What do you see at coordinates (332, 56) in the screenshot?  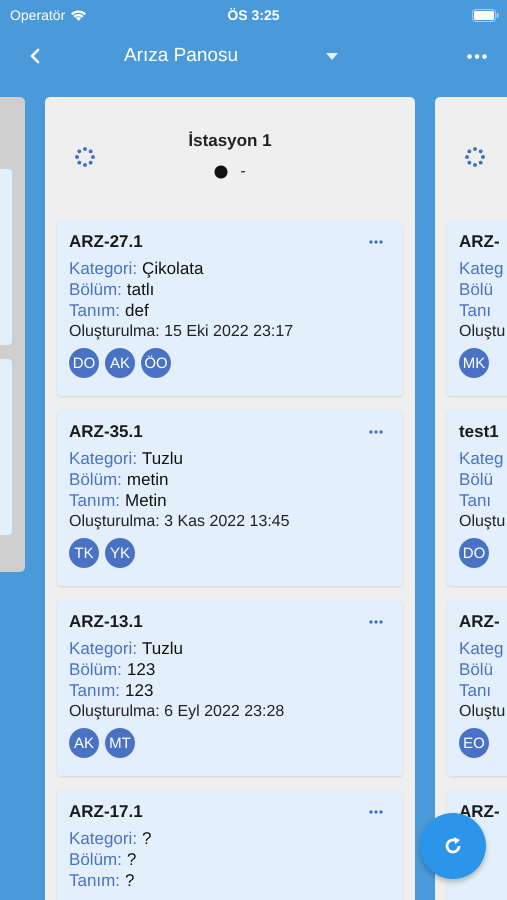 I see `dropdown-caret-icon` at bounding box center [332, 56].